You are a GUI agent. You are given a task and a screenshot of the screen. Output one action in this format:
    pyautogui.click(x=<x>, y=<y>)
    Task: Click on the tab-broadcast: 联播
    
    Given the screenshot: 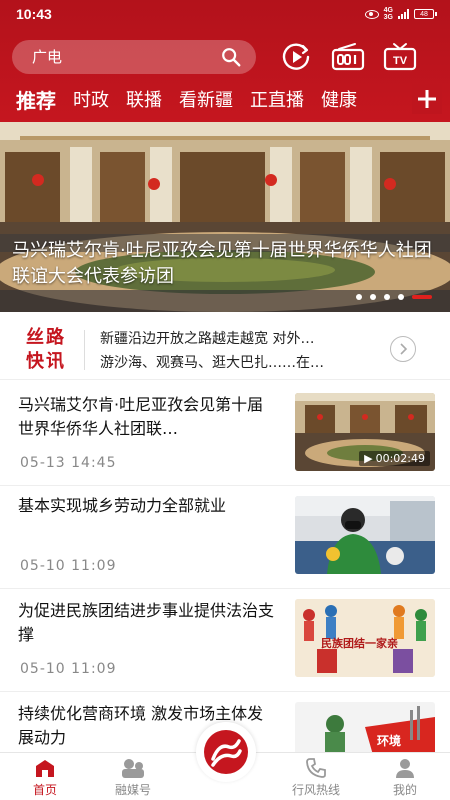 What is the action you would take?
    pyautogui.click(x=144, y=99)
    